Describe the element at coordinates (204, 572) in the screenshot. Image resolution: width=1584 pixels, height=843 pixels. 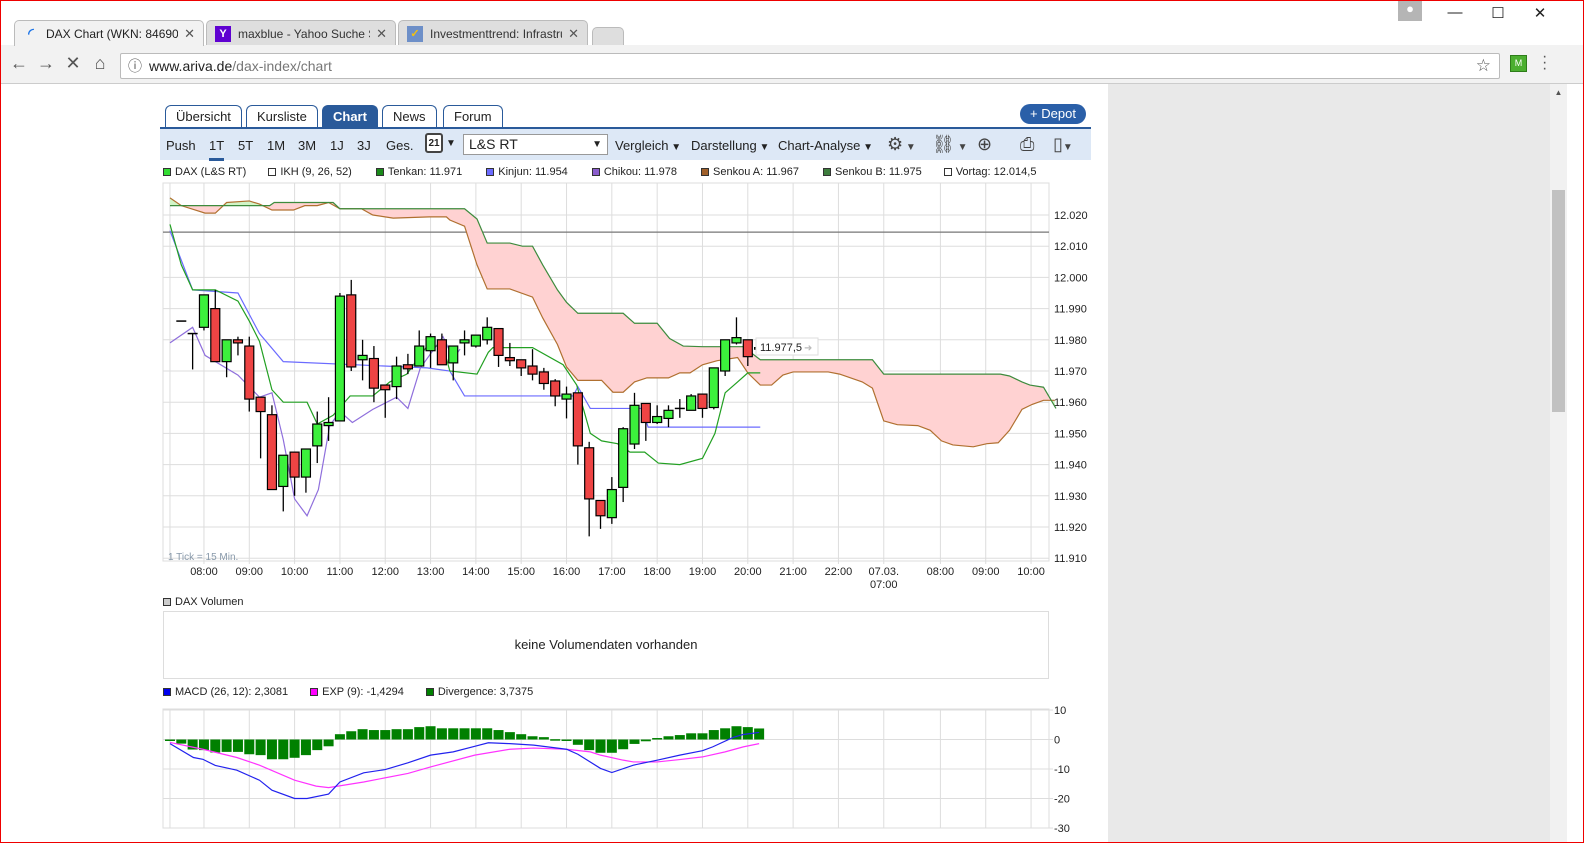
I see `x-tick-label: 08:00` at that location.